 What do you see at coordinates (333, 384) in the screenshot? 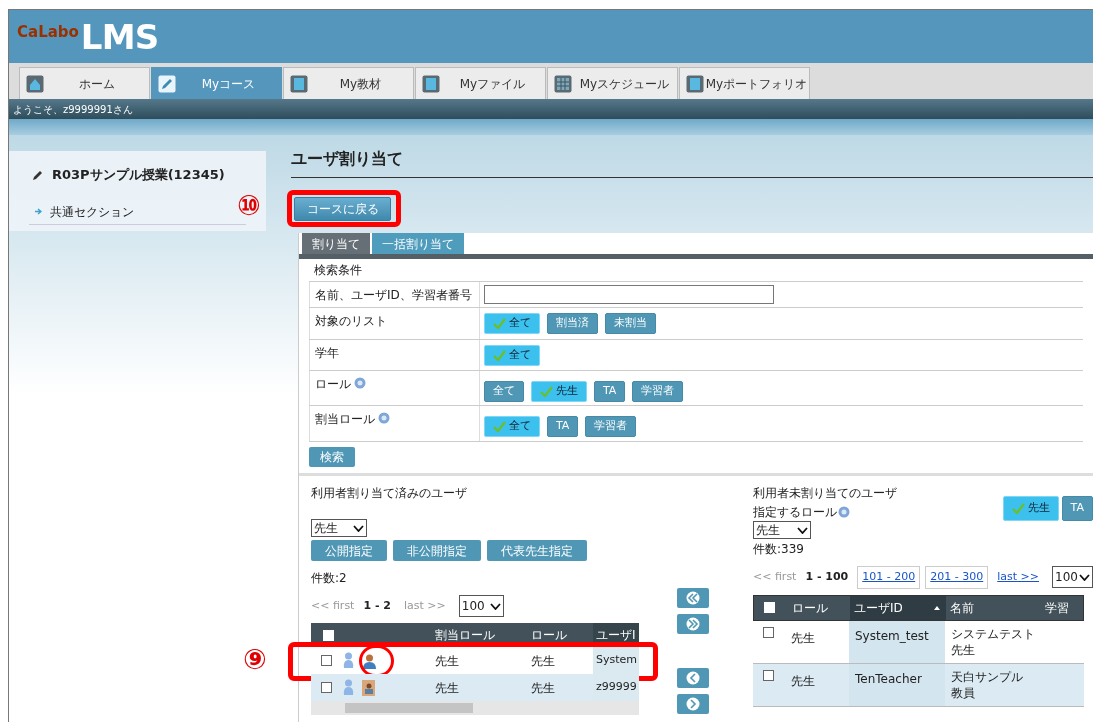
I see `field-label: ロール` at bounding box center [333, 384].